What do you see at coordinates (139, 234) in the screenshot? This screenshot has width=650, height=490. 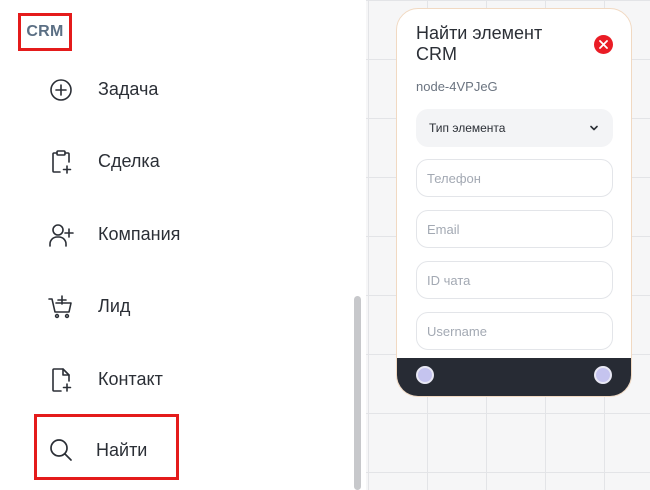 I see `sidebar-item-label: Компания` at bounding box center [139, 234].